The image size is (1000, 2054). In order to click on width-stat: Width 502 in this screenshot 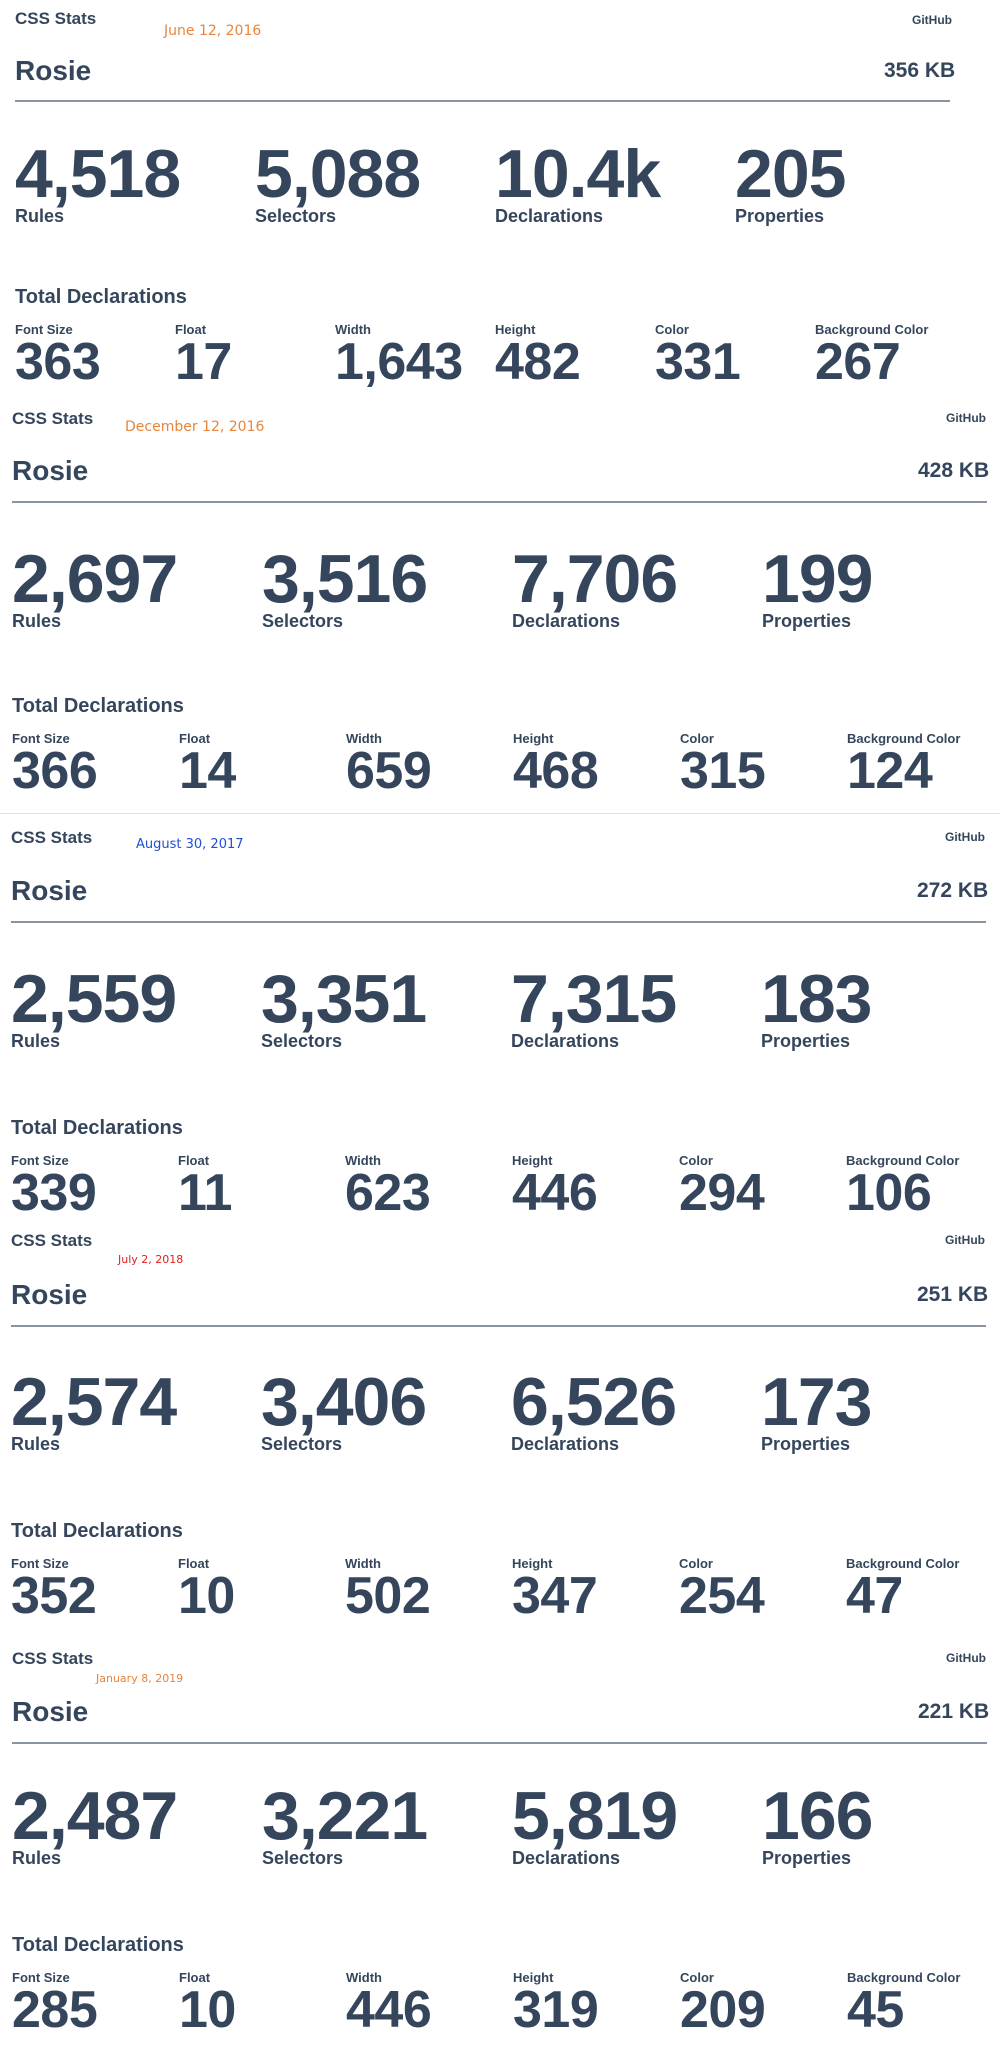, I will do `click(428, 1589)`.